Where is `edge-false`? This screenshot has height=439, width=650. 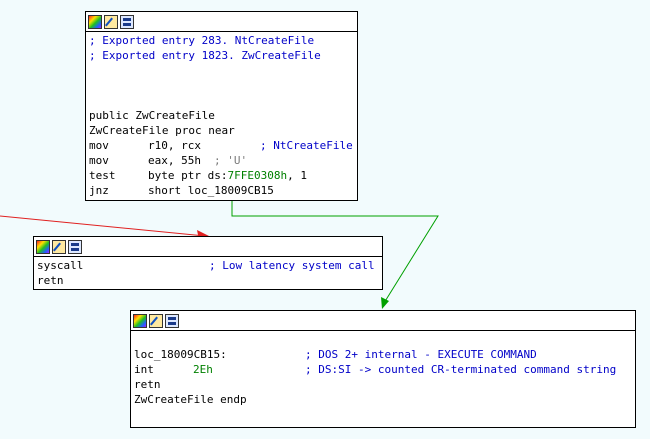 edge-false is located at coordinates (103, 226).